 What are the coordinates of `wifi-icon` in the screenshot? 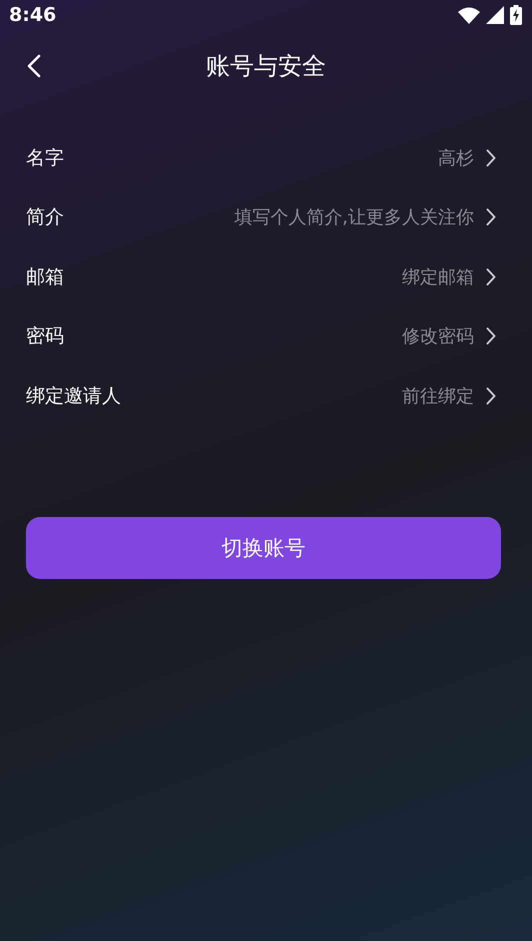 It's located at (469, 15).